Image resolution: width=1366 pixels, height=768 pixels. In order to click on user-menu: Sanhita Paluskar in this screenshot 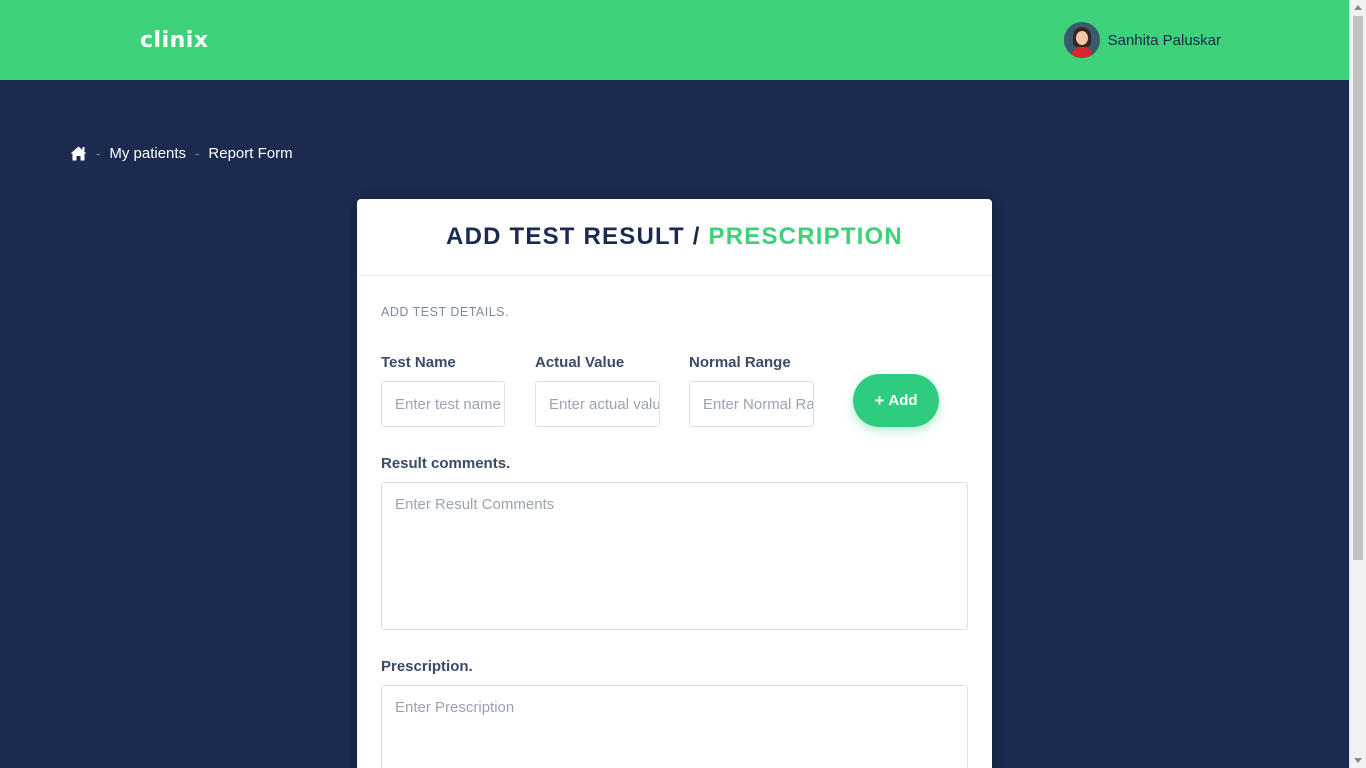, I will do `click(1142, 40)`.